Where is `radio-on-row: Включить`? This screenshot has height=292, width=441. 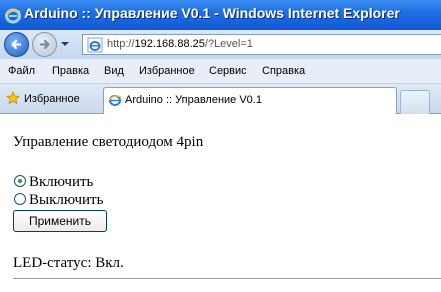
radio-on-row: Включить is located at coordinates (53, 182).